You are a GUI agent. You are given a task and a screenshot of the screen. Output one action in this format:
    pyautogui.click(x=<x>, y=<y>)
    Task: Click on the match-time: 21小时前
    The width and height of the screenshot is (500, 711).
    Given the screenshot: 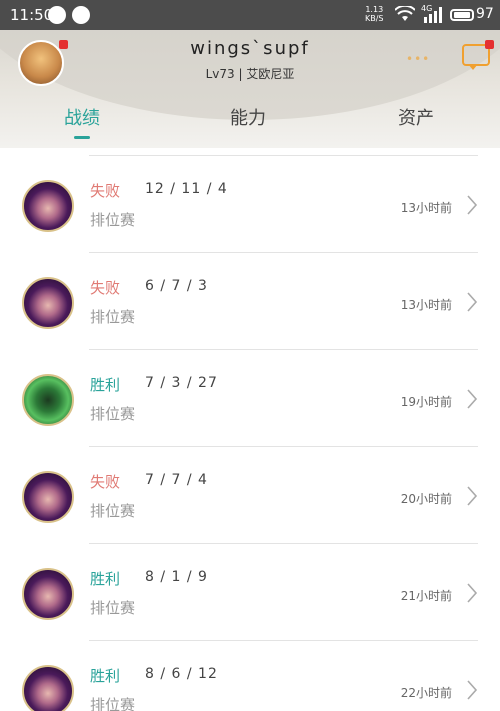 What is the action you would take?
    pyautogui.click(x=426, y=596)
    